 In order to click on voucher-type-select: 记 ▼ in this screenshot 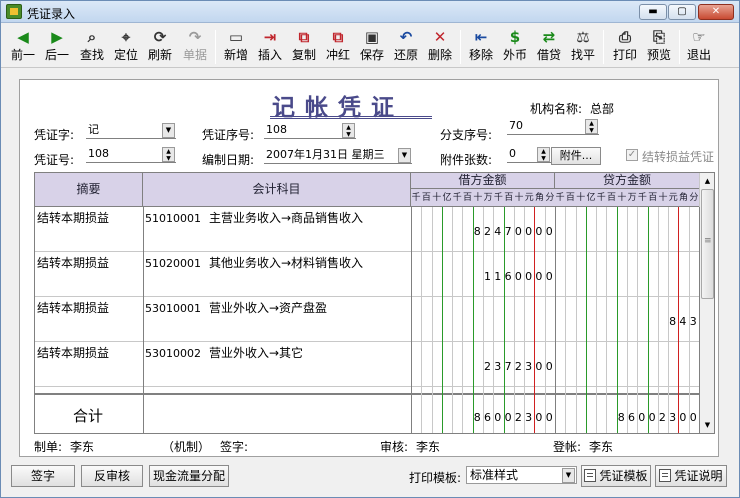, I will do `click(131, 130)`.